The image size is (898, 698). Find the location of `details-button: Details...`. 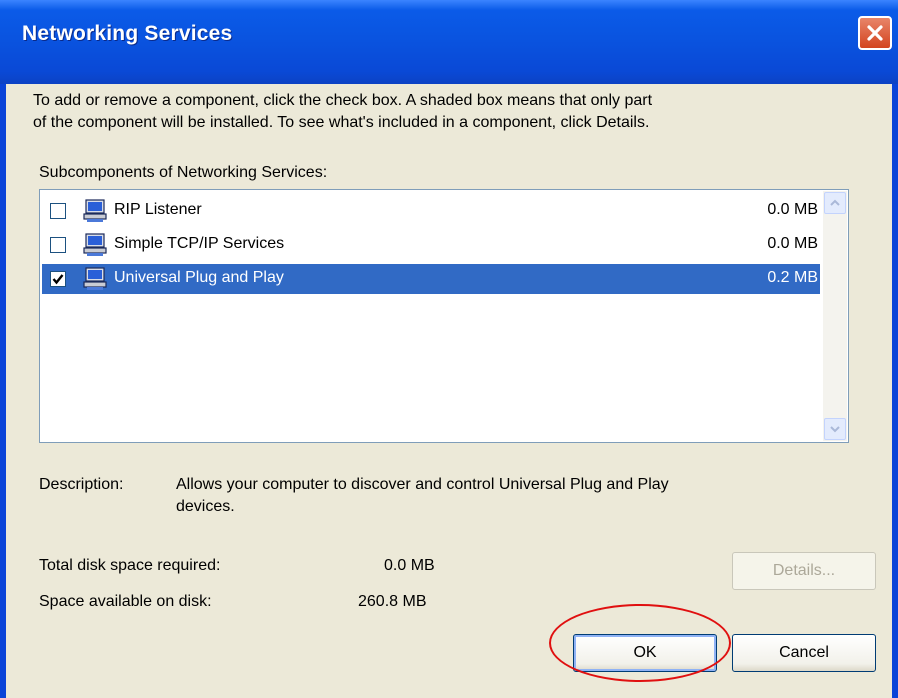

details-button: Details... is located at coordinates (804, 571).